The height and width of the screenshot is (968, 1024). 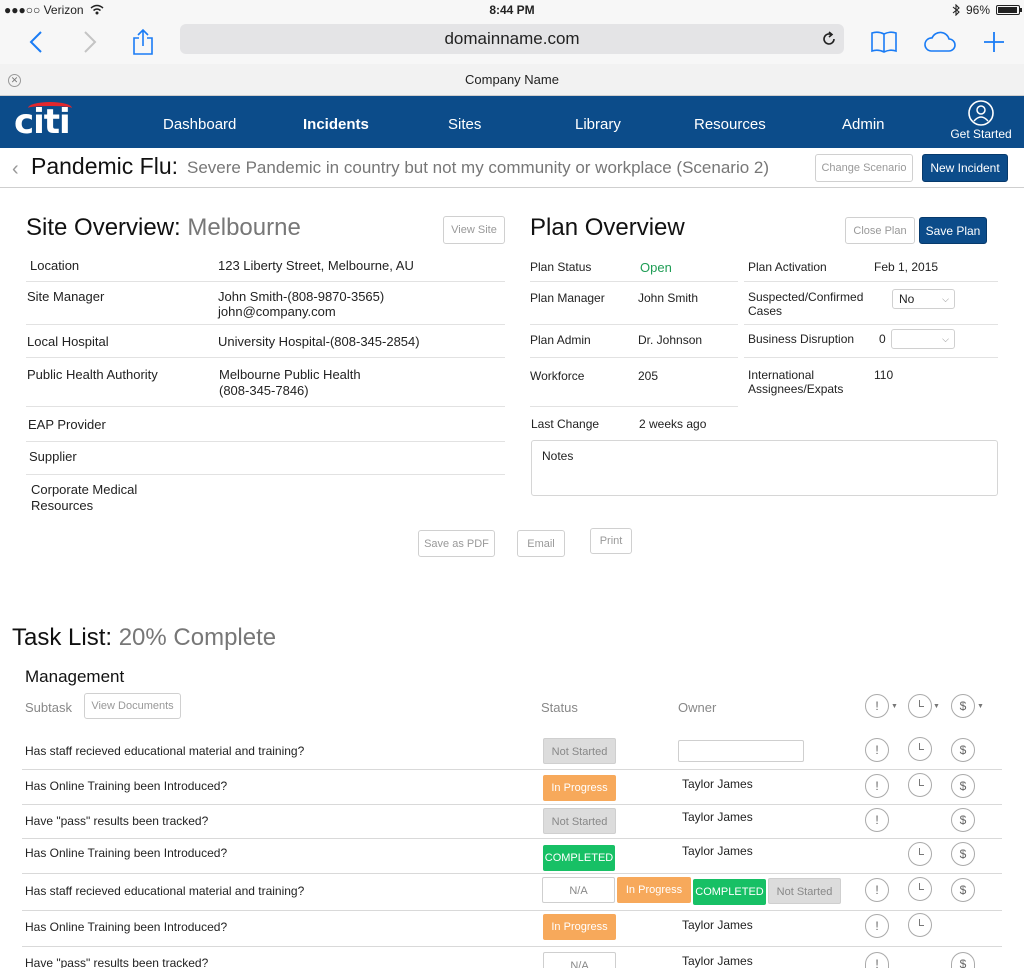 I want to click on location-value: 123 Liberty Street, Melbourne, AU, so click(x=316, y=265).